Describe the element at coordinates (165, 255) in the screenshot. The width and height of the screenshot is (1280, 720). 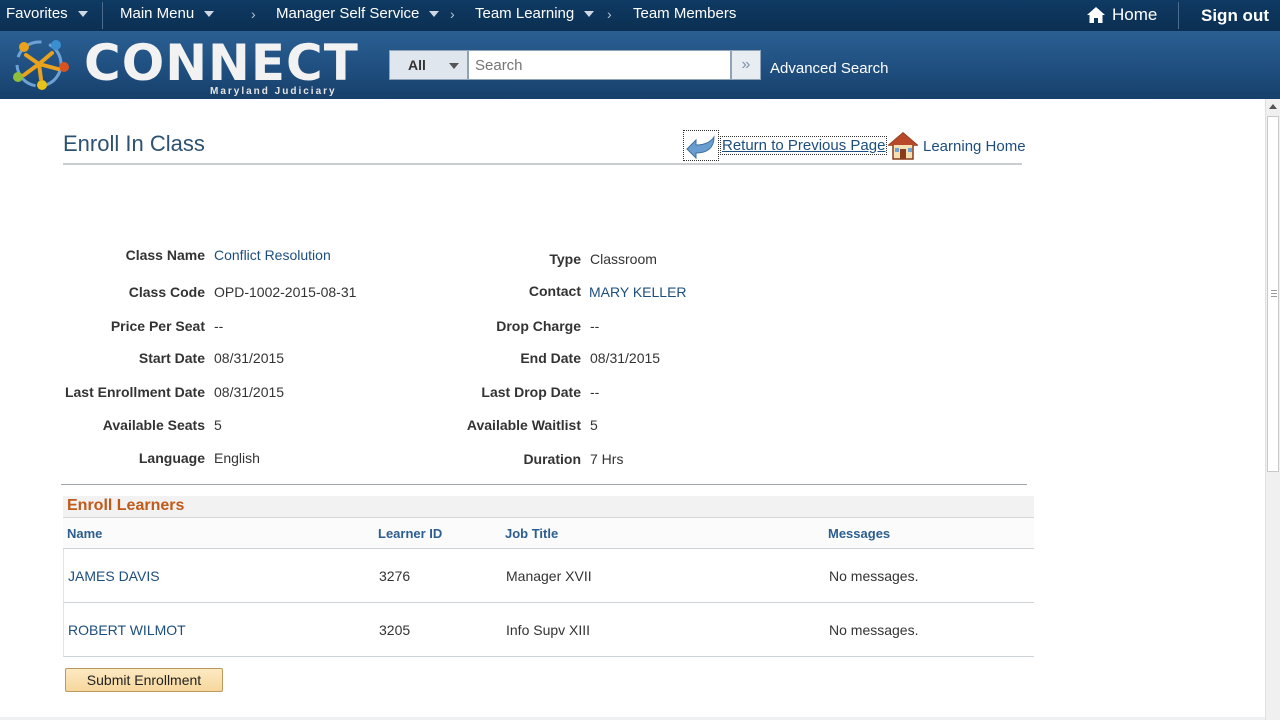
I see `class-name-label: Class Name` at that location.